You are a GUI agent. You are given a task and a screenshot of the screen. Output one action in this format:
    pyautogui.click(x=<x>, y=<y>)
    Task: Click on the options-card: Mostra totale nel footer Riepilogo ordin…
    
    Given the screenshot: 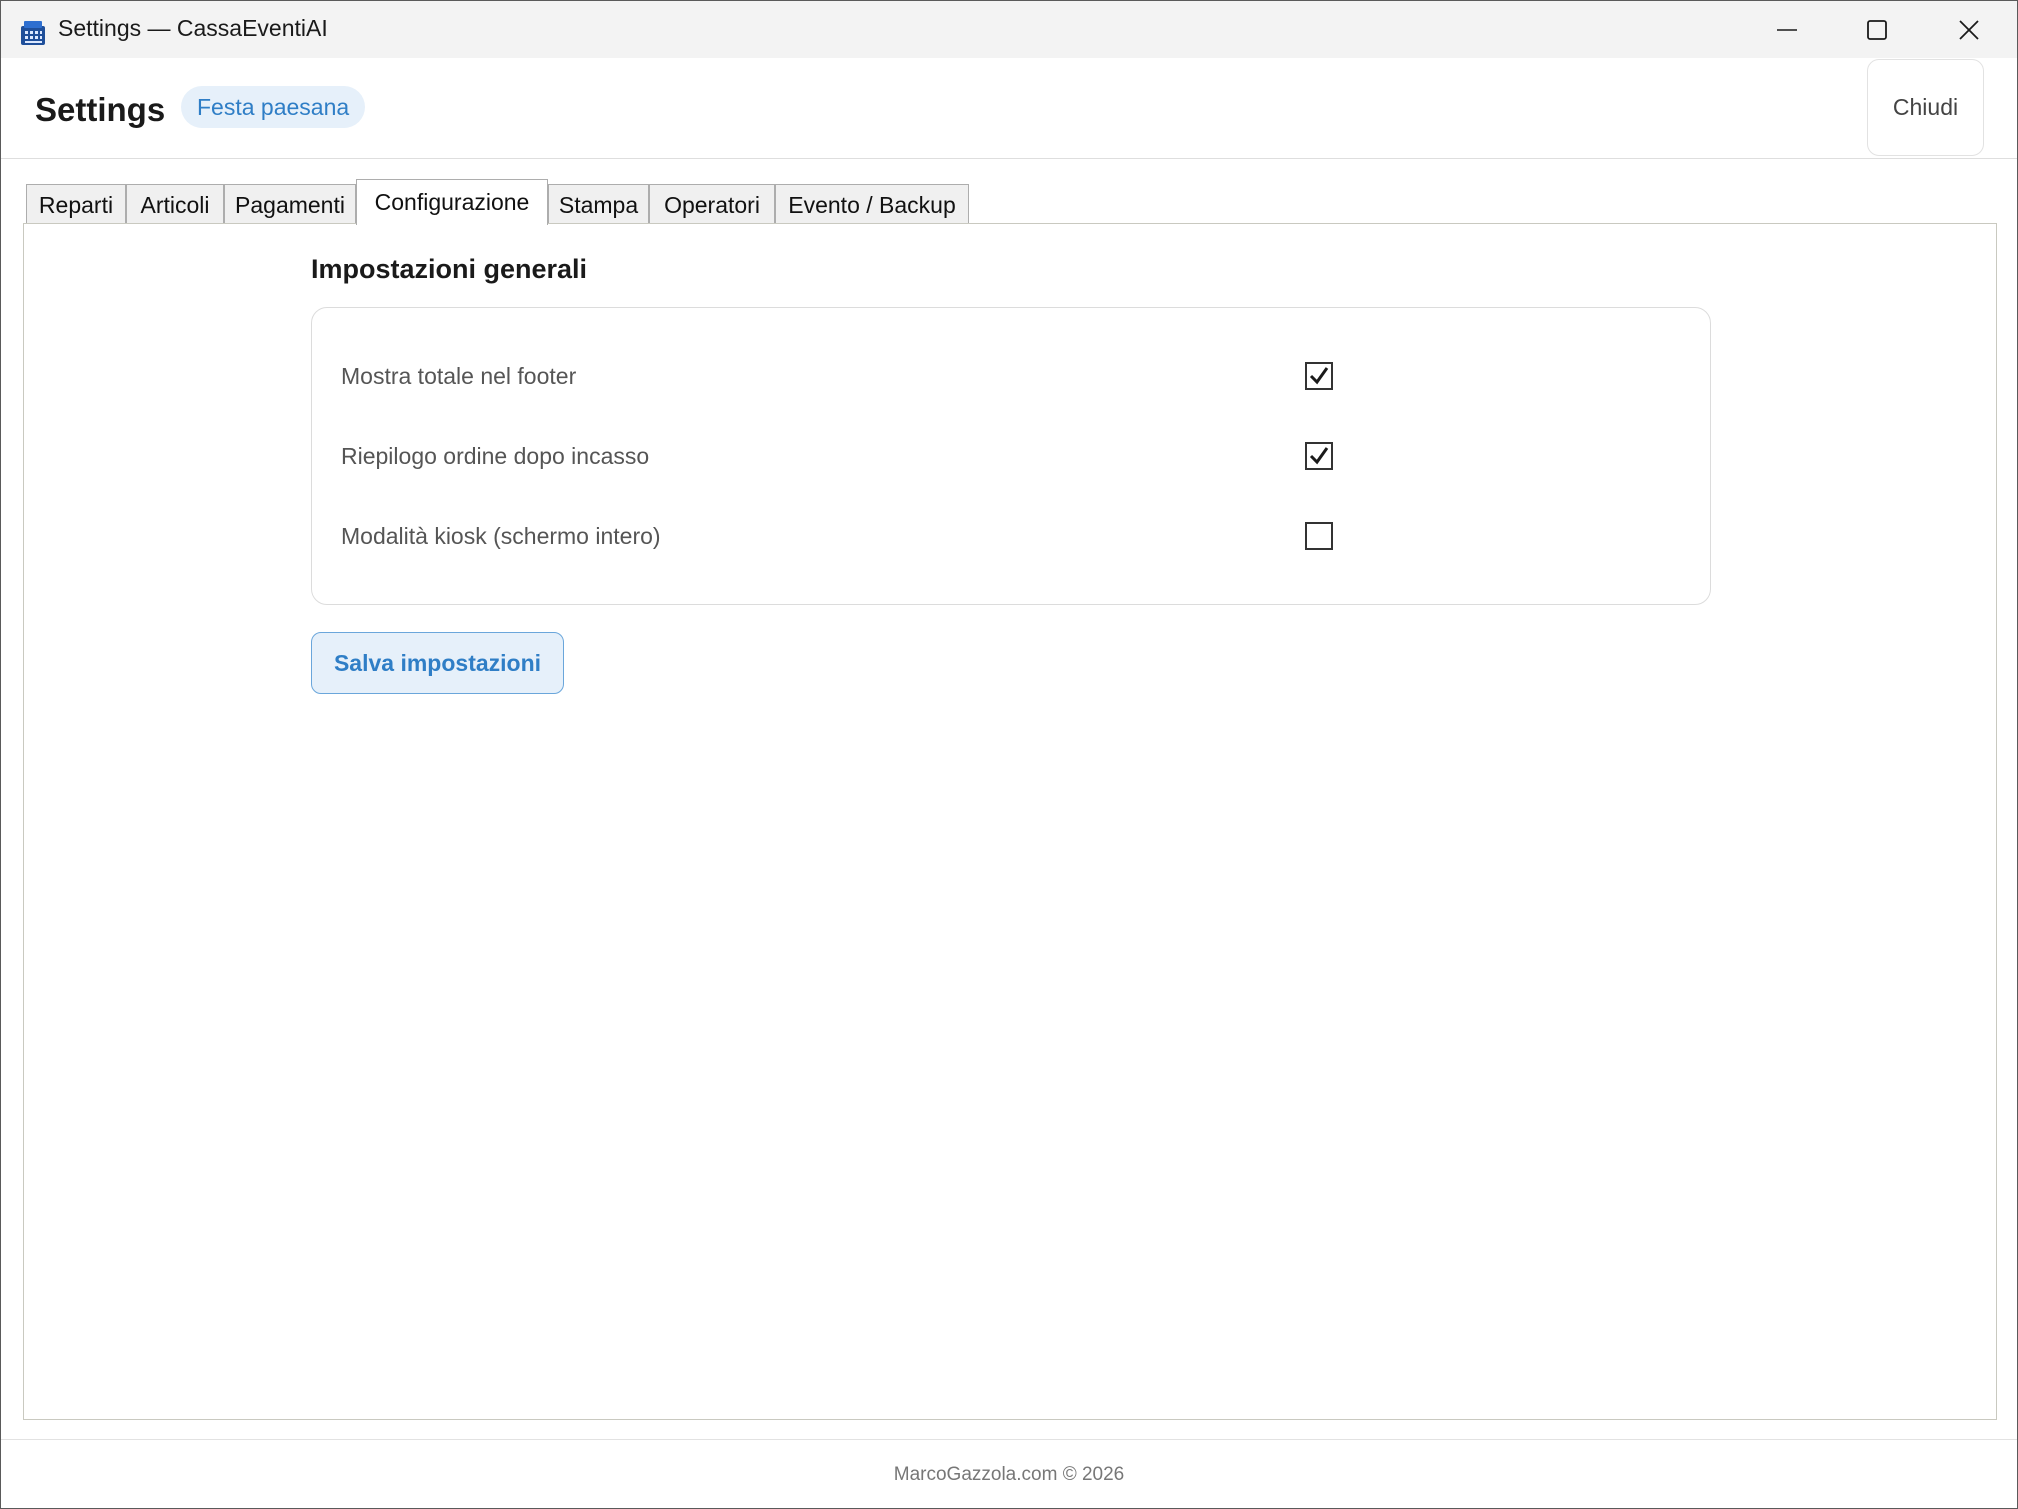 What is the action you would take?
    pyautogui.click(x=1011, y=456)
    